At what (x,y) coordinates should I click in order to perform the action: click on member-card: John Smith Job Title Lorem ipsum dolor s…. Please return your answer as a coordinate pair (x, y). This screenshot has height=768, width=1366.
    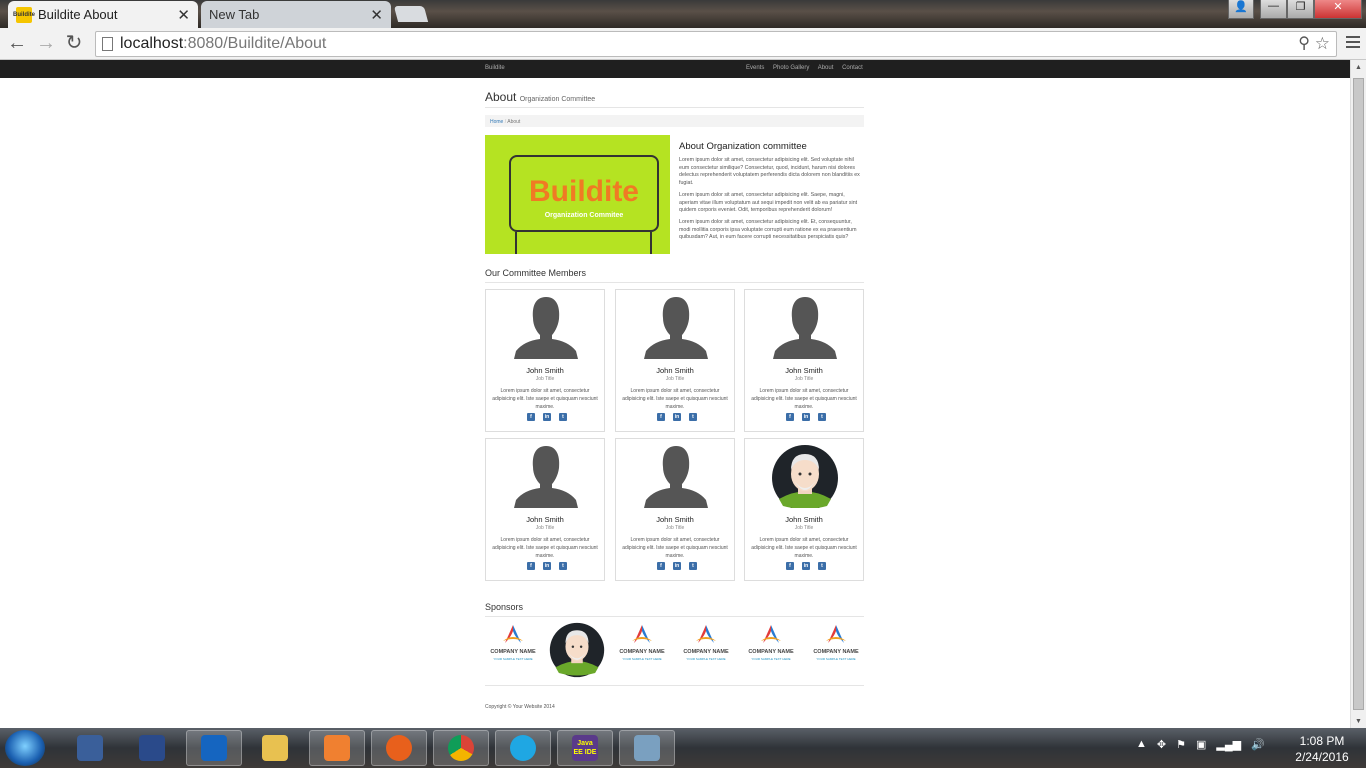
    Looking at the image, I should click on (675, 509).